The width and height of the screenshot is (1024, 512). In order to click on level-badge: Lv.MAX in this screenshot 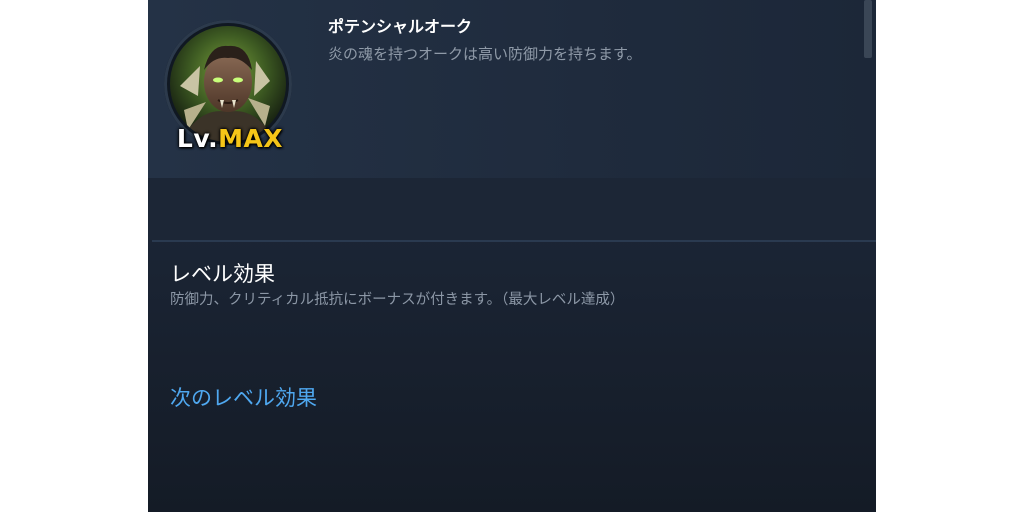, I will do `click(230, 138)`.